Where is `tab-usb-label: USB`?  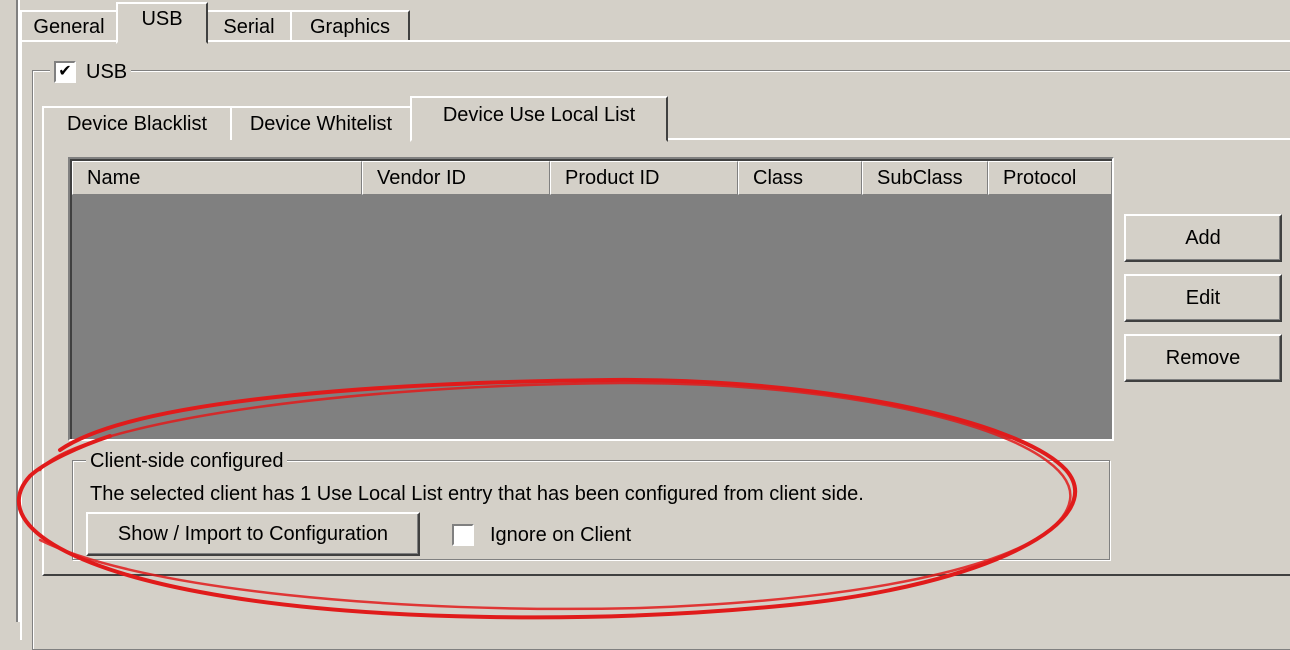
tab-usb-label: USB is located at coordinates (162, 19).